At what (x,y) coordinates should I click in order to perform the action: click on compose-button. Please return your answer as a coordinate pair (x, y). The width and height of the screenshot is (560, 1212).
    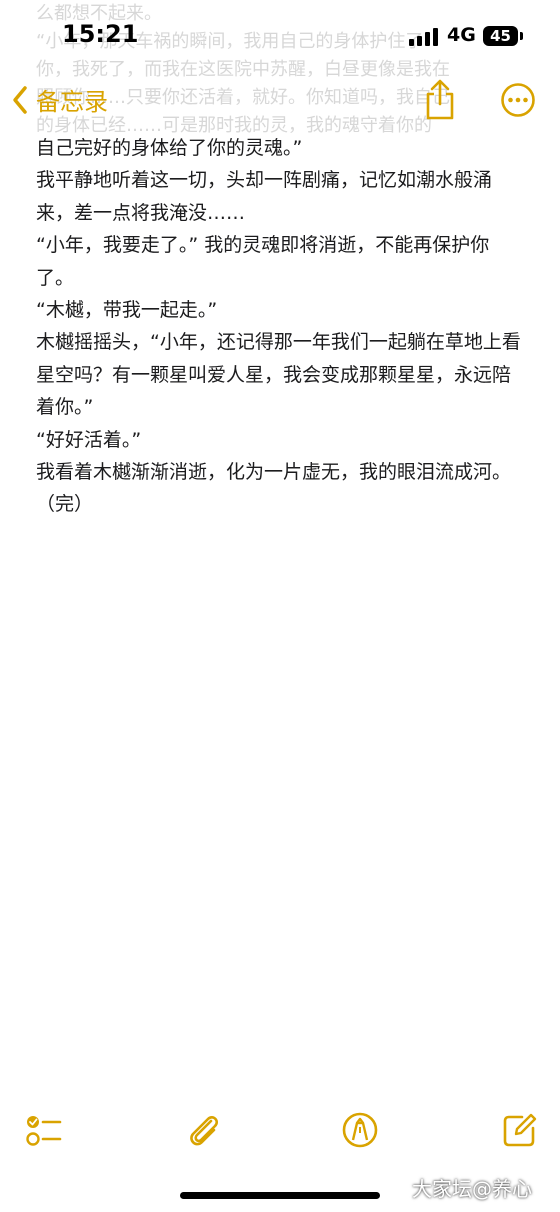
    Looking at the image, I should click on (520, 1130).